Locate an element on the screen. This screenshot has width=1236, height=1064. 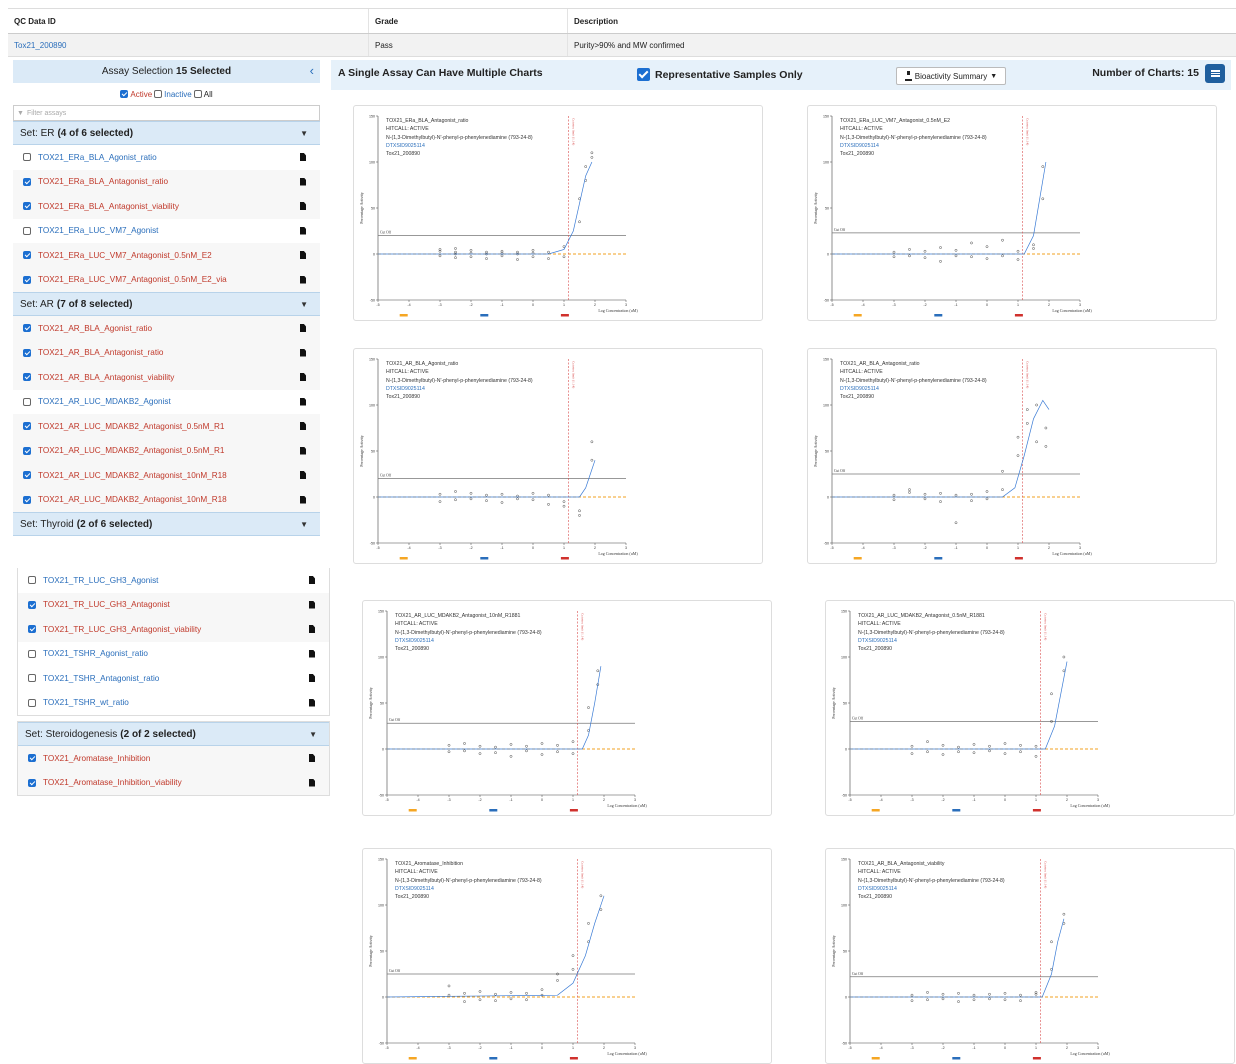
assay-row: TOX21_ERa_BLA_Antagonist_viability is located at coordinates (166, 206).